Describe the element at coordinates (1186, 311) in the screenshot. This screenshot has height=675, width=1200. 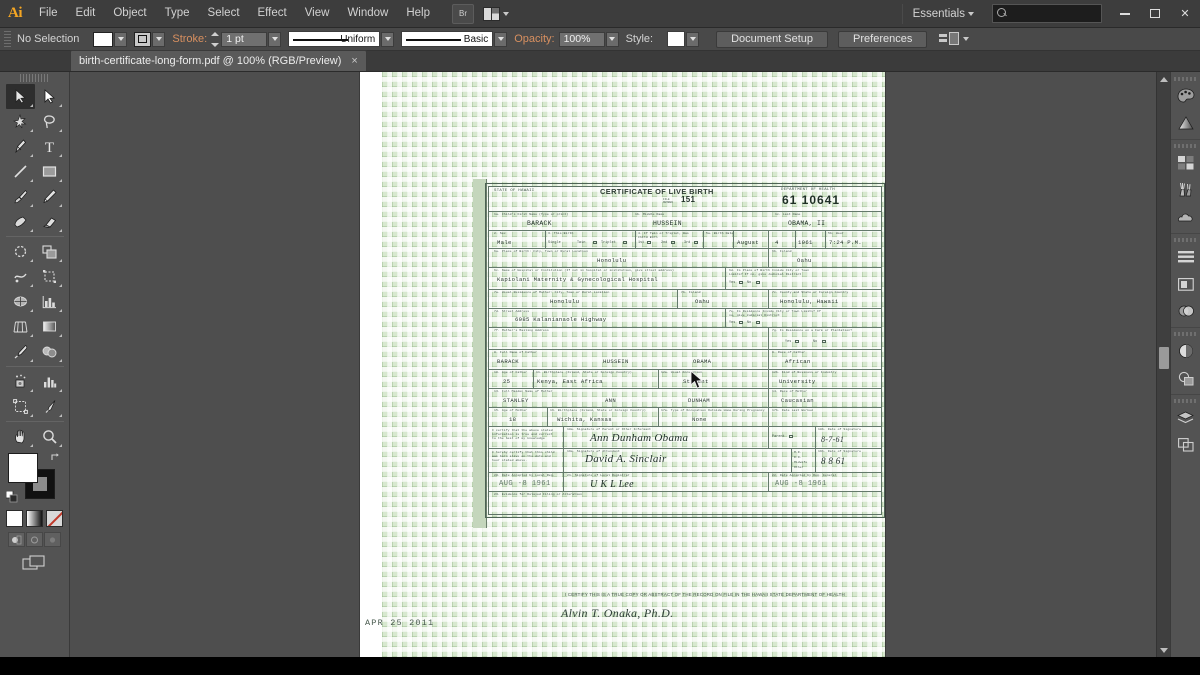
I see `pathfinder-panel-icon` at that location.